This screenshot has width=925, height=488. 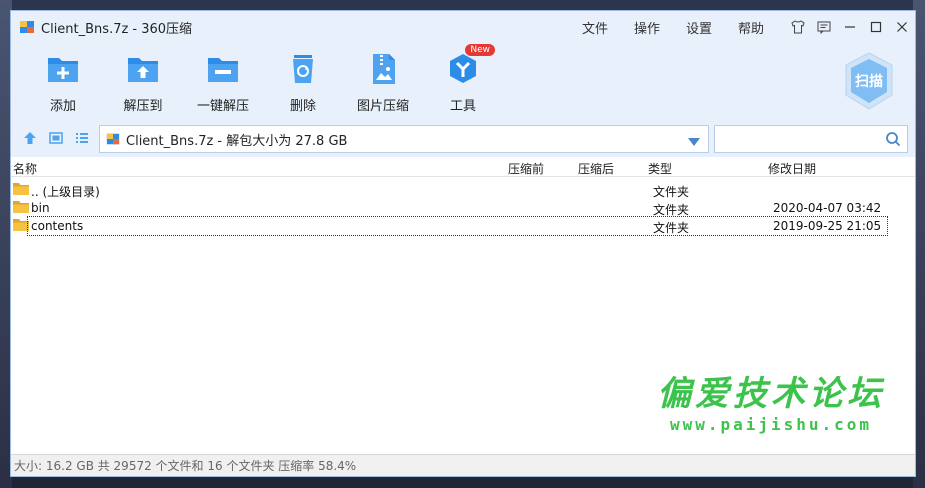 I want to click on menu-help: 帮助, so click(x=751, y=27).